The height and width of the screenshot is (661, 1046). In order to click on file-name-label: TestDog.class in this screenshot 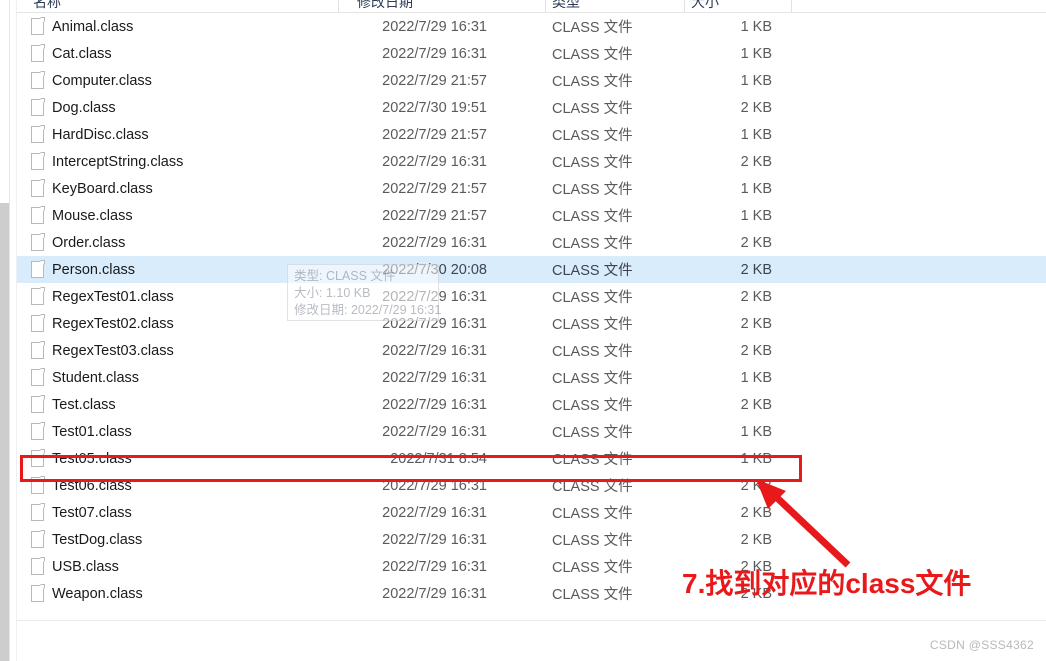, I will do `click(97, 539)`.